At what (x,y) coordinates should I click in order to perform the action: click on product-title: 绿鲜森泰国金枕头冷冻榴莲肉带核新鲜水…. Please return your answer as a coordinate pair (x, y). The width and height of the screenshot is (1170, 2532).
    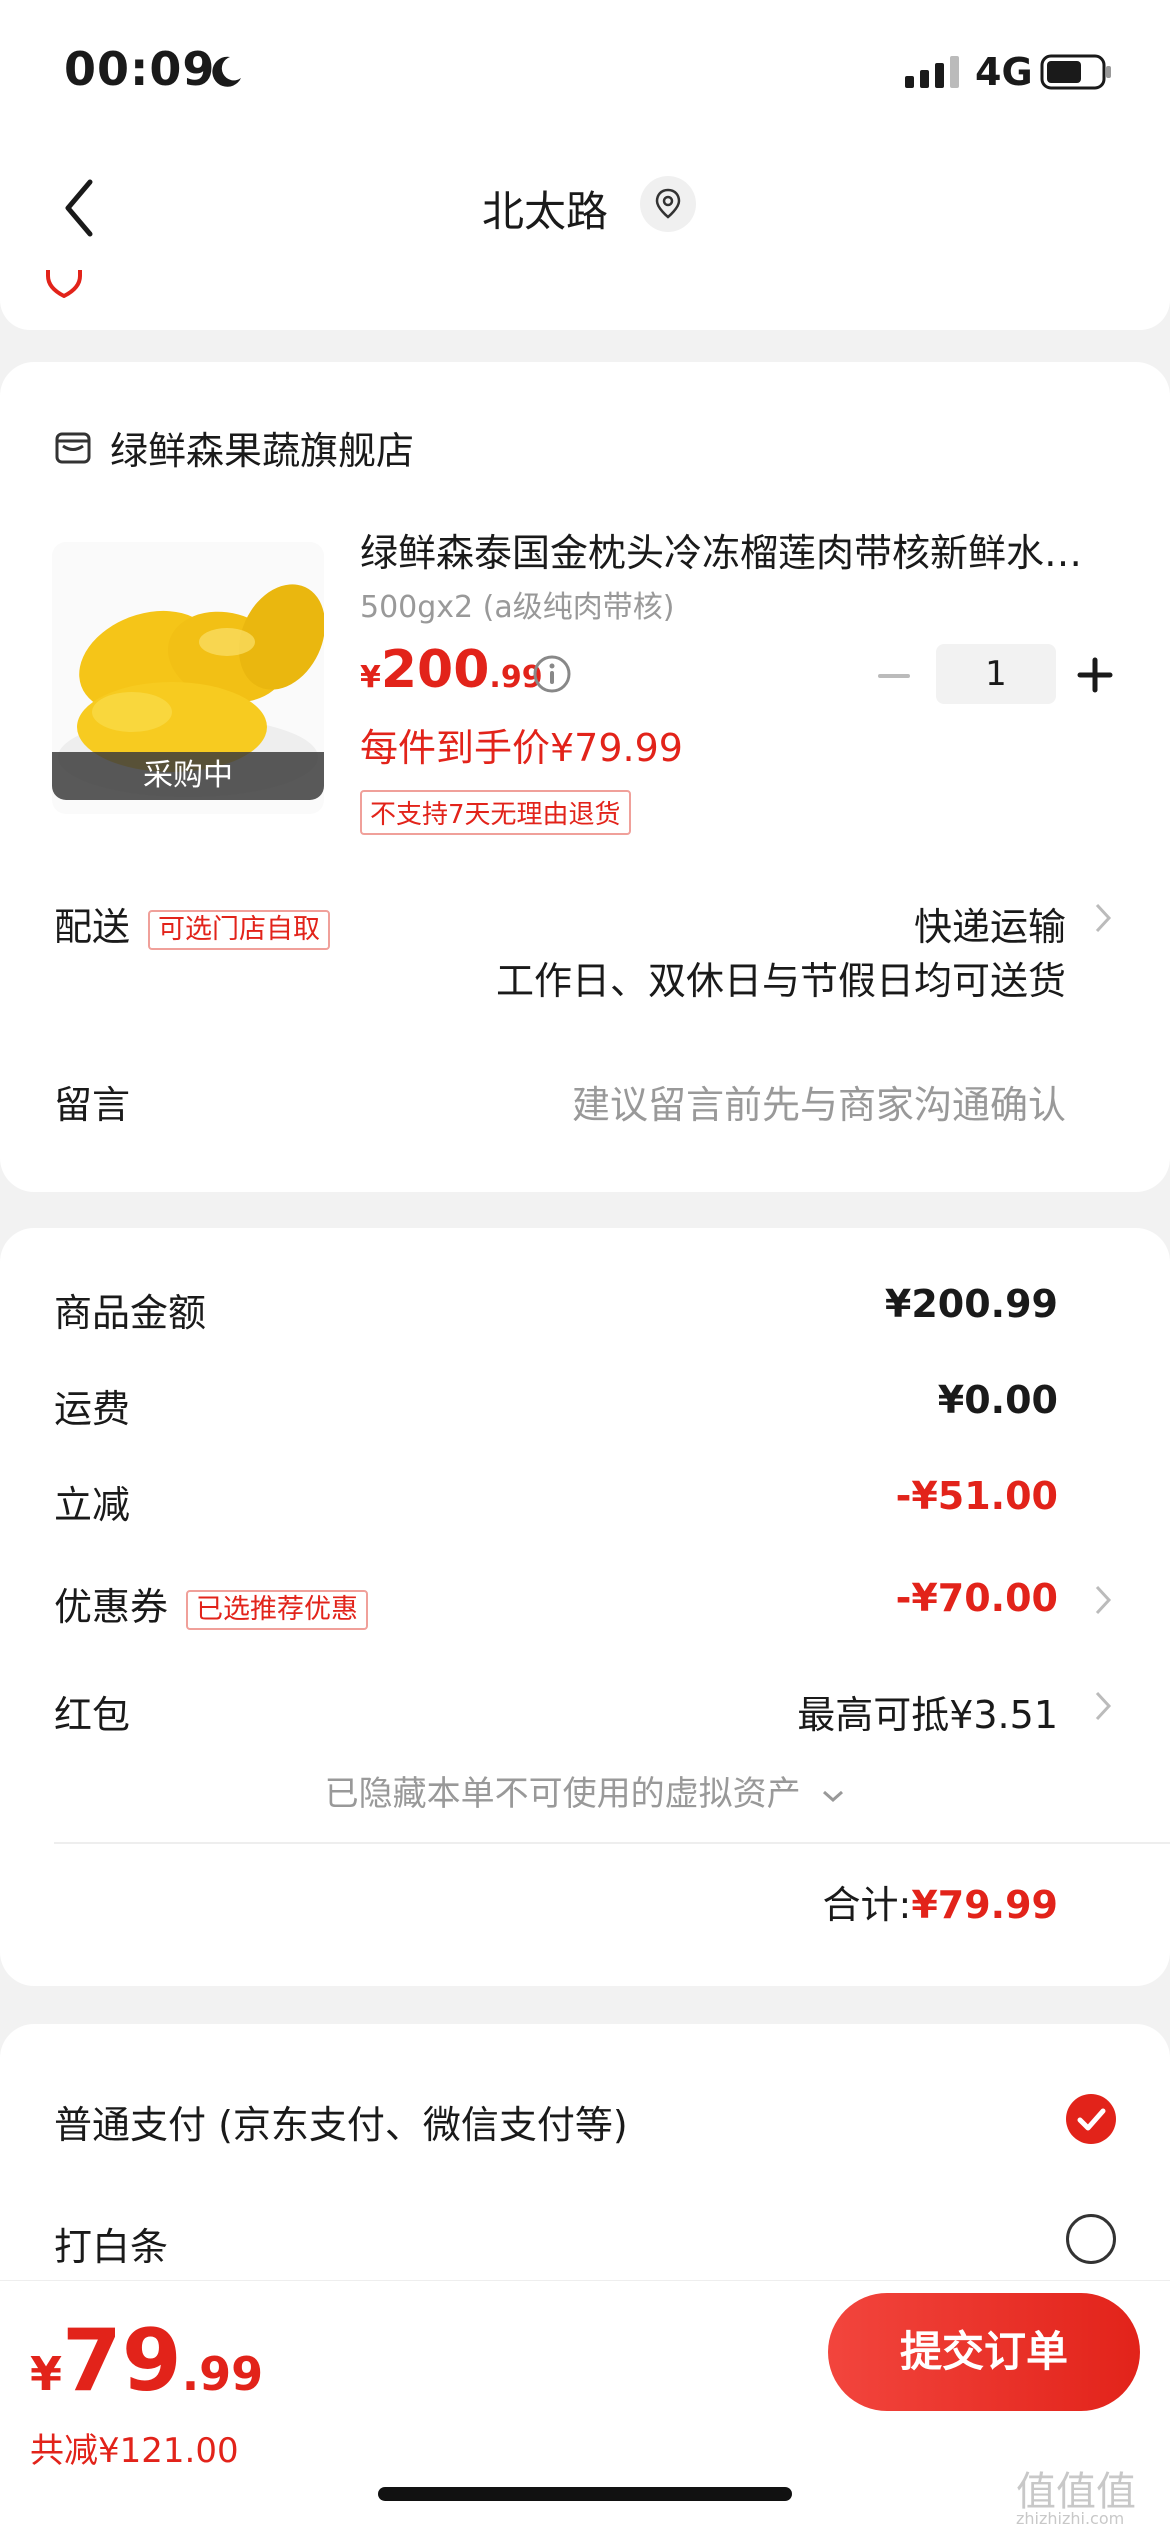
    Looking at the image, I should click on (740, 549).